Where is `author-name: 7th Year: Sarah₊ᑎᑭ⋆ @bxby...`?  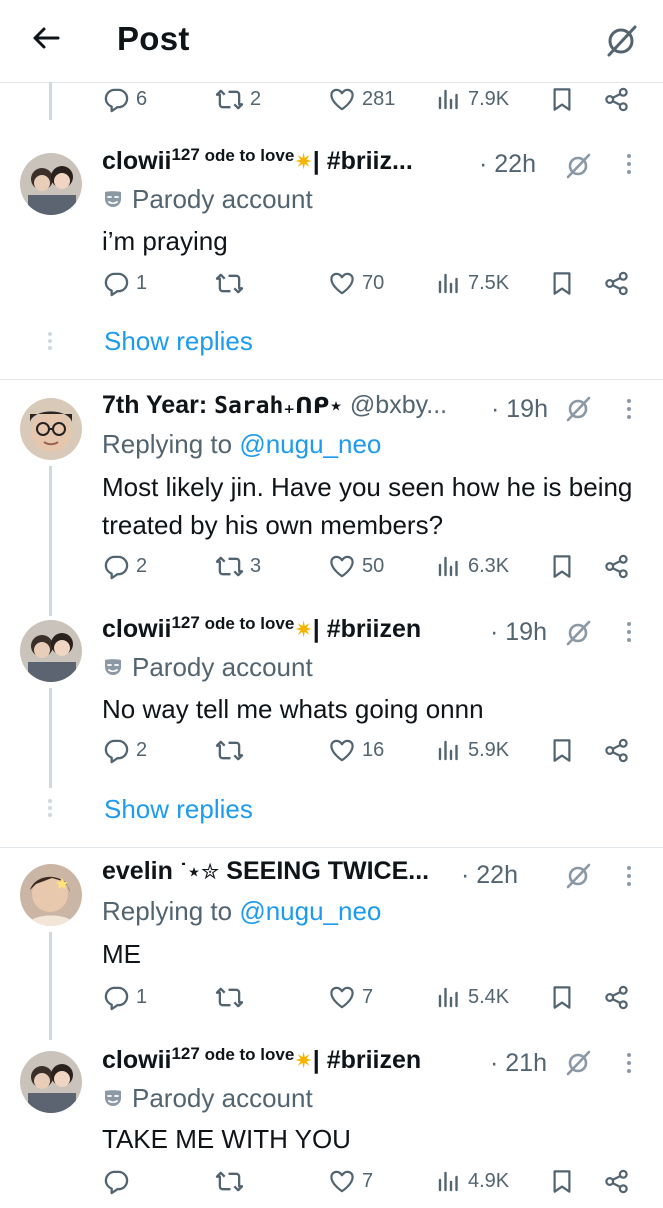 author-name: 7th Year: Sarah₊ᑎᑭ⋆ @bxby... is located at coordinates (274, 405).